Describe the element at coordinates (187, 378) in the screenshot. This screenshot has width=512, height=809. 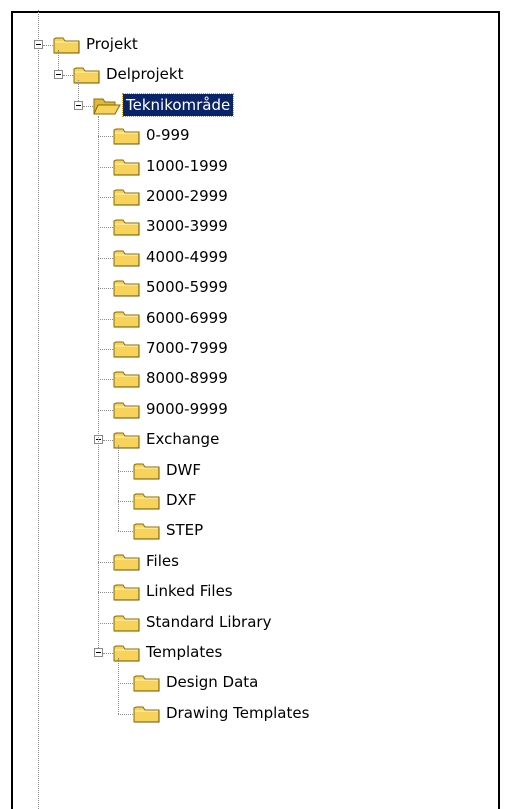
I see `range-folder-label: 8000-8999` at that location.